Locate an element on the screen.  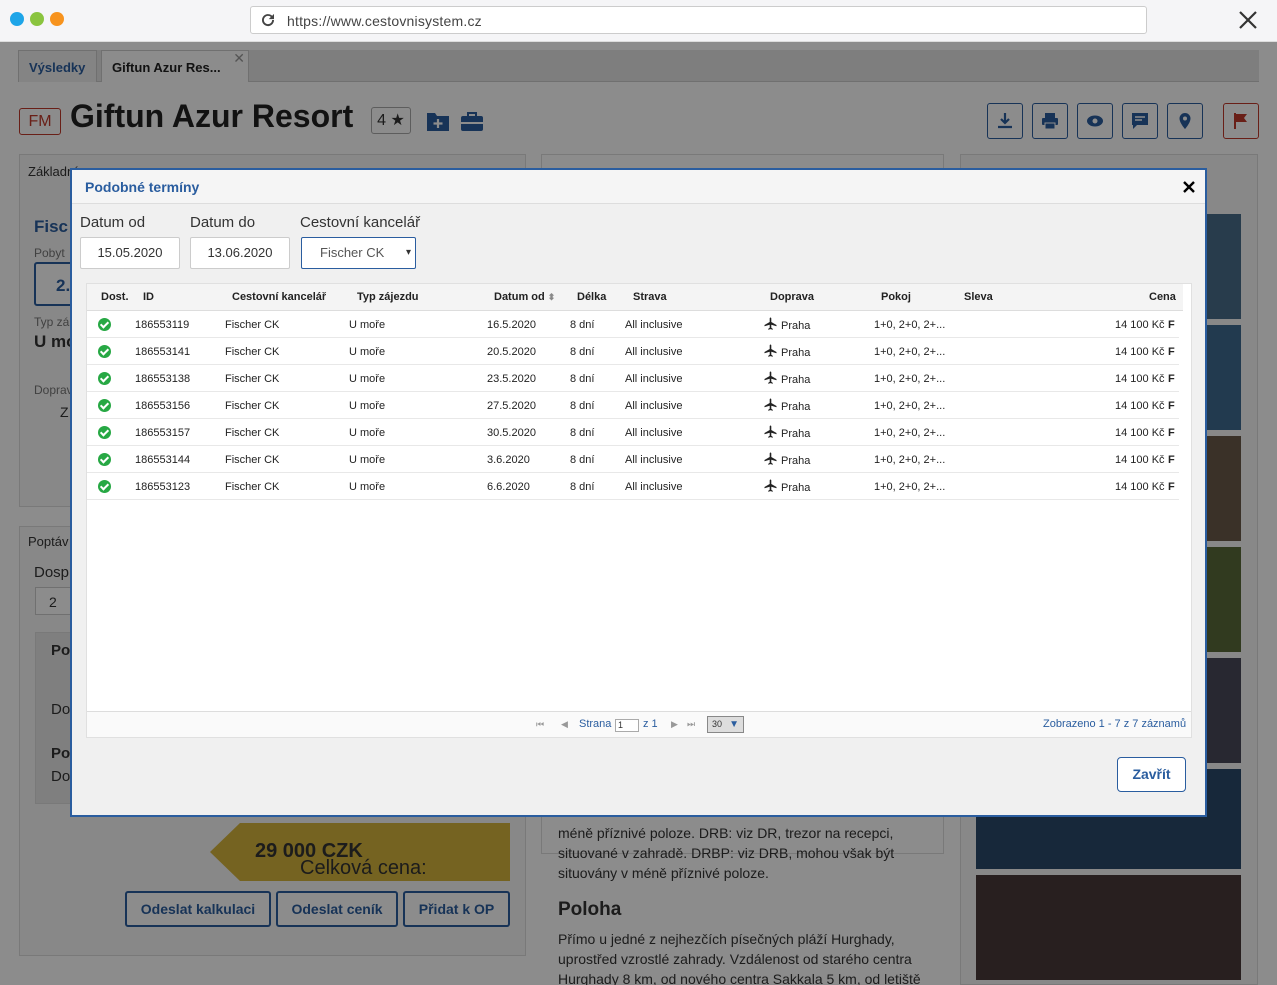
close-window-icon is located at coordinates (1248, 20).